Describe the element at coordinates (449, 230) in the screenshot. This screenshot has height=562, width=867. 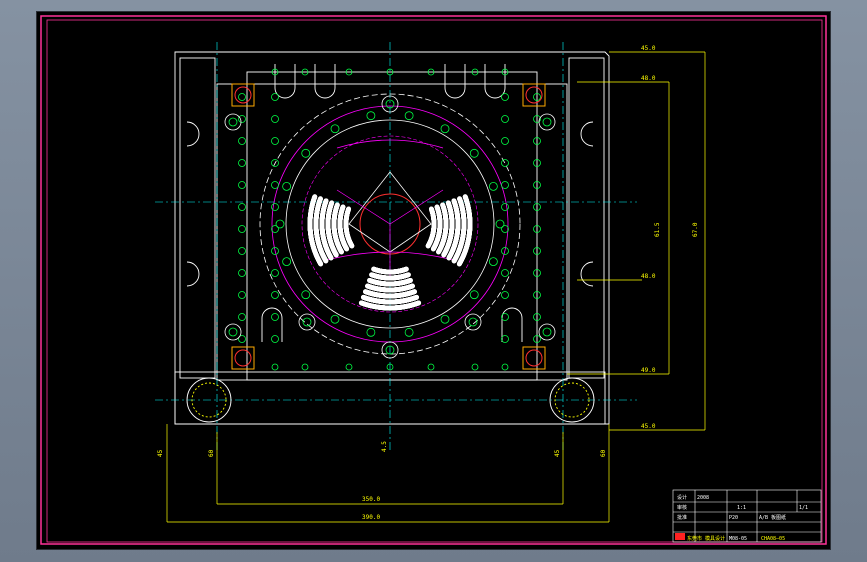
I see `cavity-dots-right` at that location.